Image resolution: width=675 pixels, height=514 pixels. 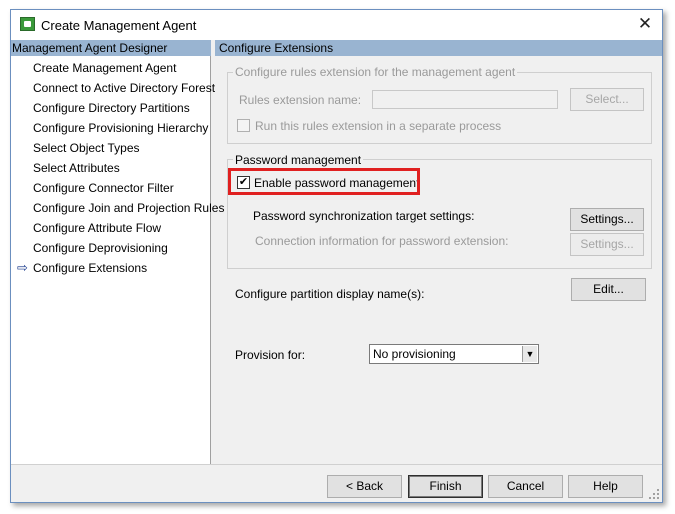 I want to click on nav-item-deprovisioning: Configure Deprovisioning, so click(x=100, y=248).